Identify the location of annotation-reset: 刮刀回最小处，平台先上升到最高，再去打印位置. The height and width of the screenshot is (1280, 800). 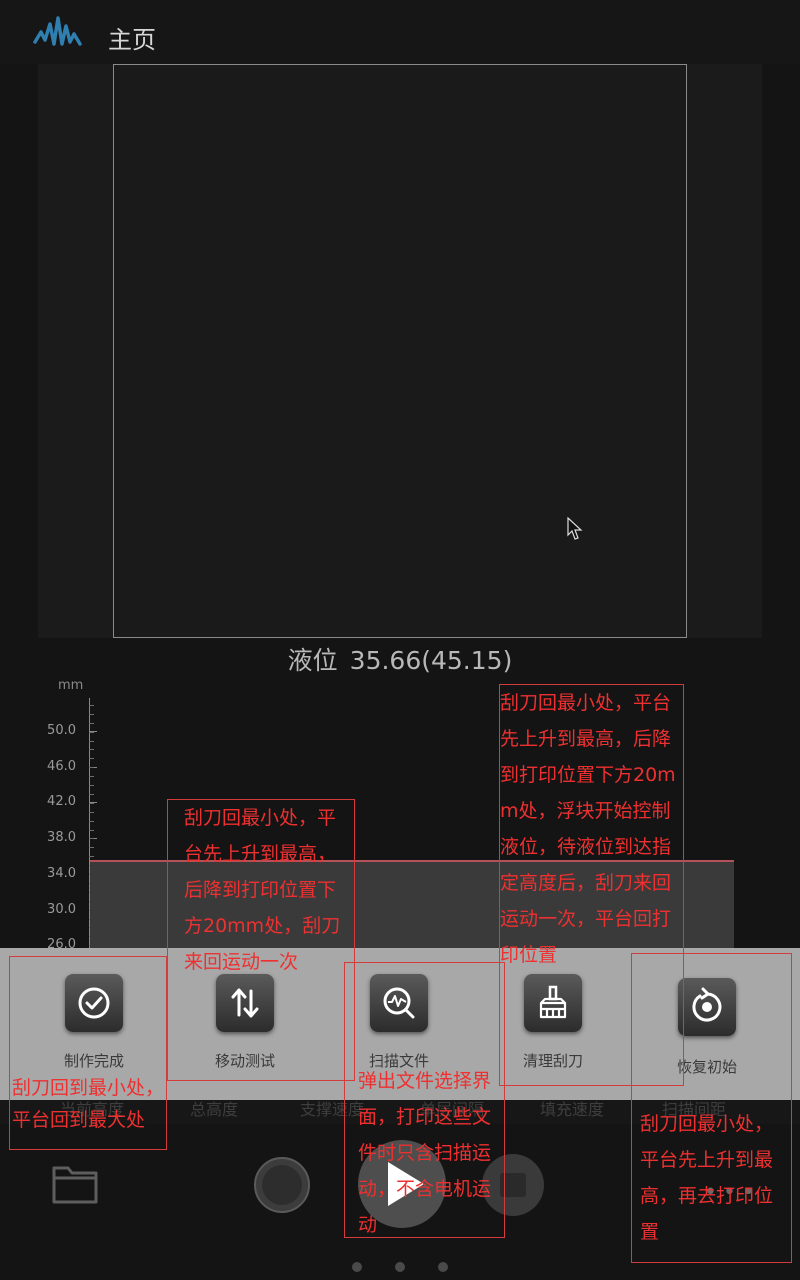
(711, 1108).